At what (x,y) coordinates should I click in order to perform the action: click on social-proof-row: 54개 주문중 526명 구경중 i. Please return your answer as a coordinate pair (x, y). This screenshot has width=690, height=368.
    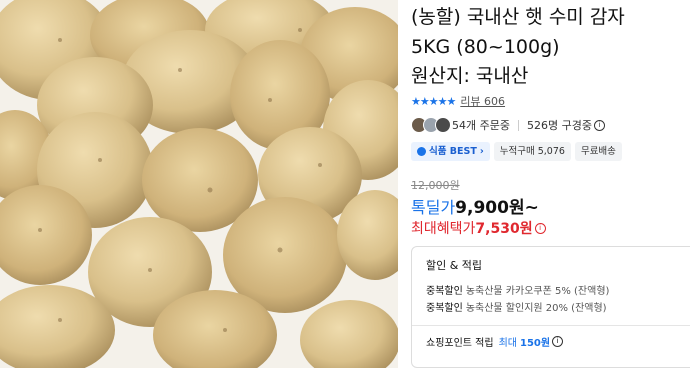
    Looking at the image, I should click on (508, 125).